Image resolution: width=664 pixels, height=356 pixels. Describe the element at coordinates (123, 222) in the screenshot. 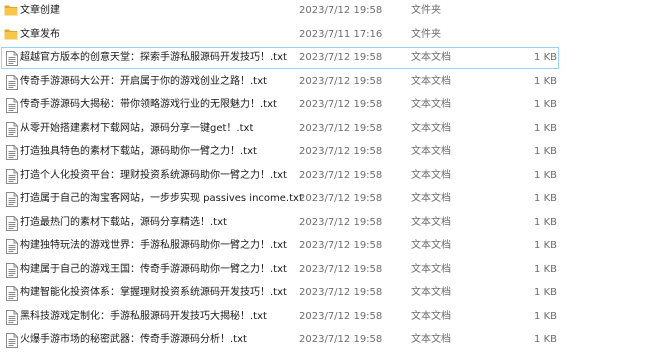

I see `file-name: 打造最热门的素材下载站，源码分享精选！.txt` at that location.